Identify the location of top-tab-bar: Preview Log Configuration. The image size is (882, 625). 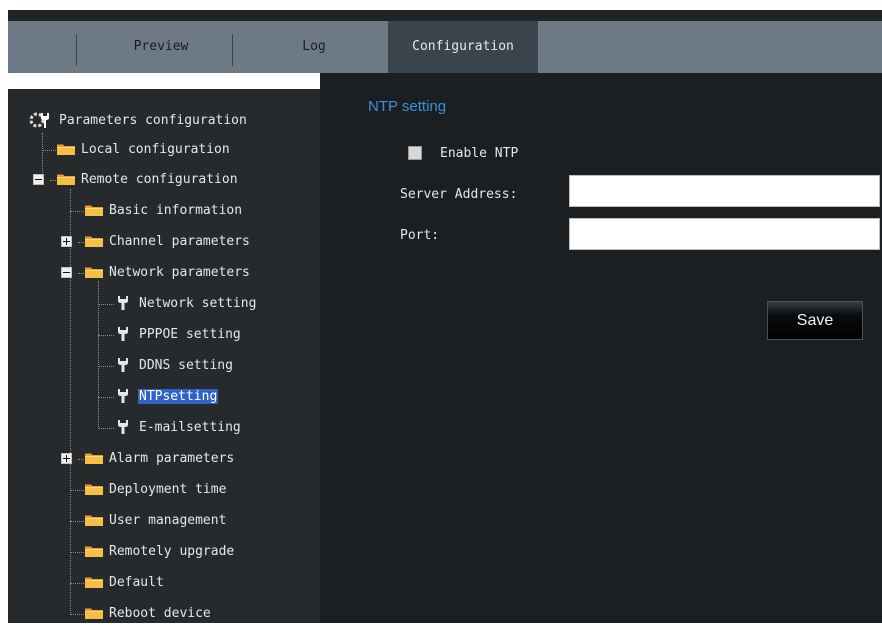
(445, 41).